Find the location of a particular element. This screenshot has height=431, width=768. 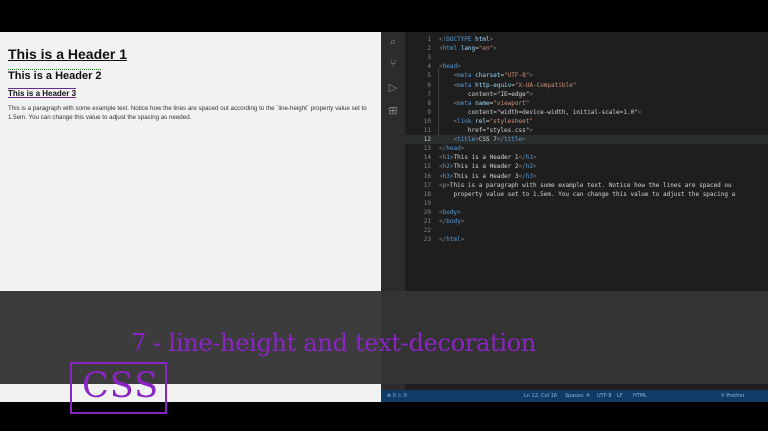

line-source: </html> is located at coordinates (452, 240).